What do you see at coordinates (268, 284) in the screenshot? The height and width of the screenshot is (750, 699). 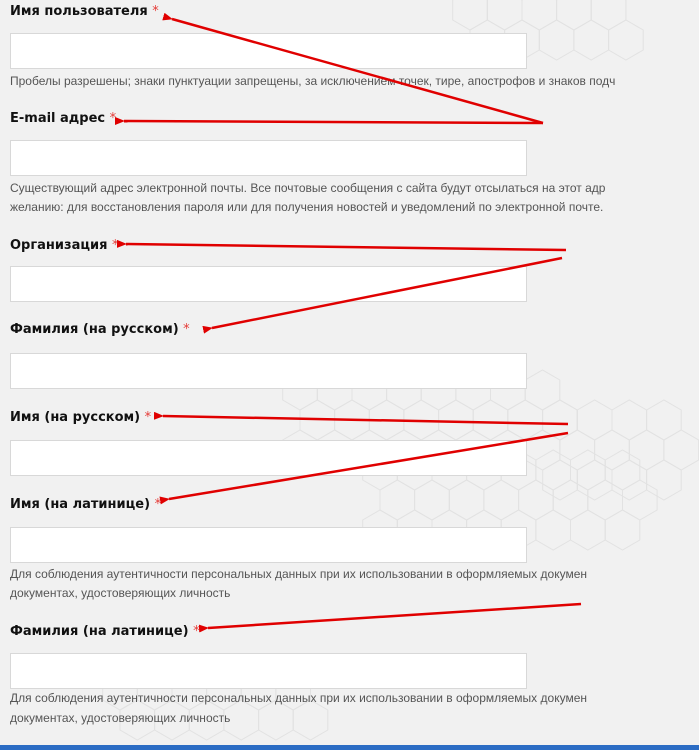 I see `organization-input` at bounding box center [268, 284].